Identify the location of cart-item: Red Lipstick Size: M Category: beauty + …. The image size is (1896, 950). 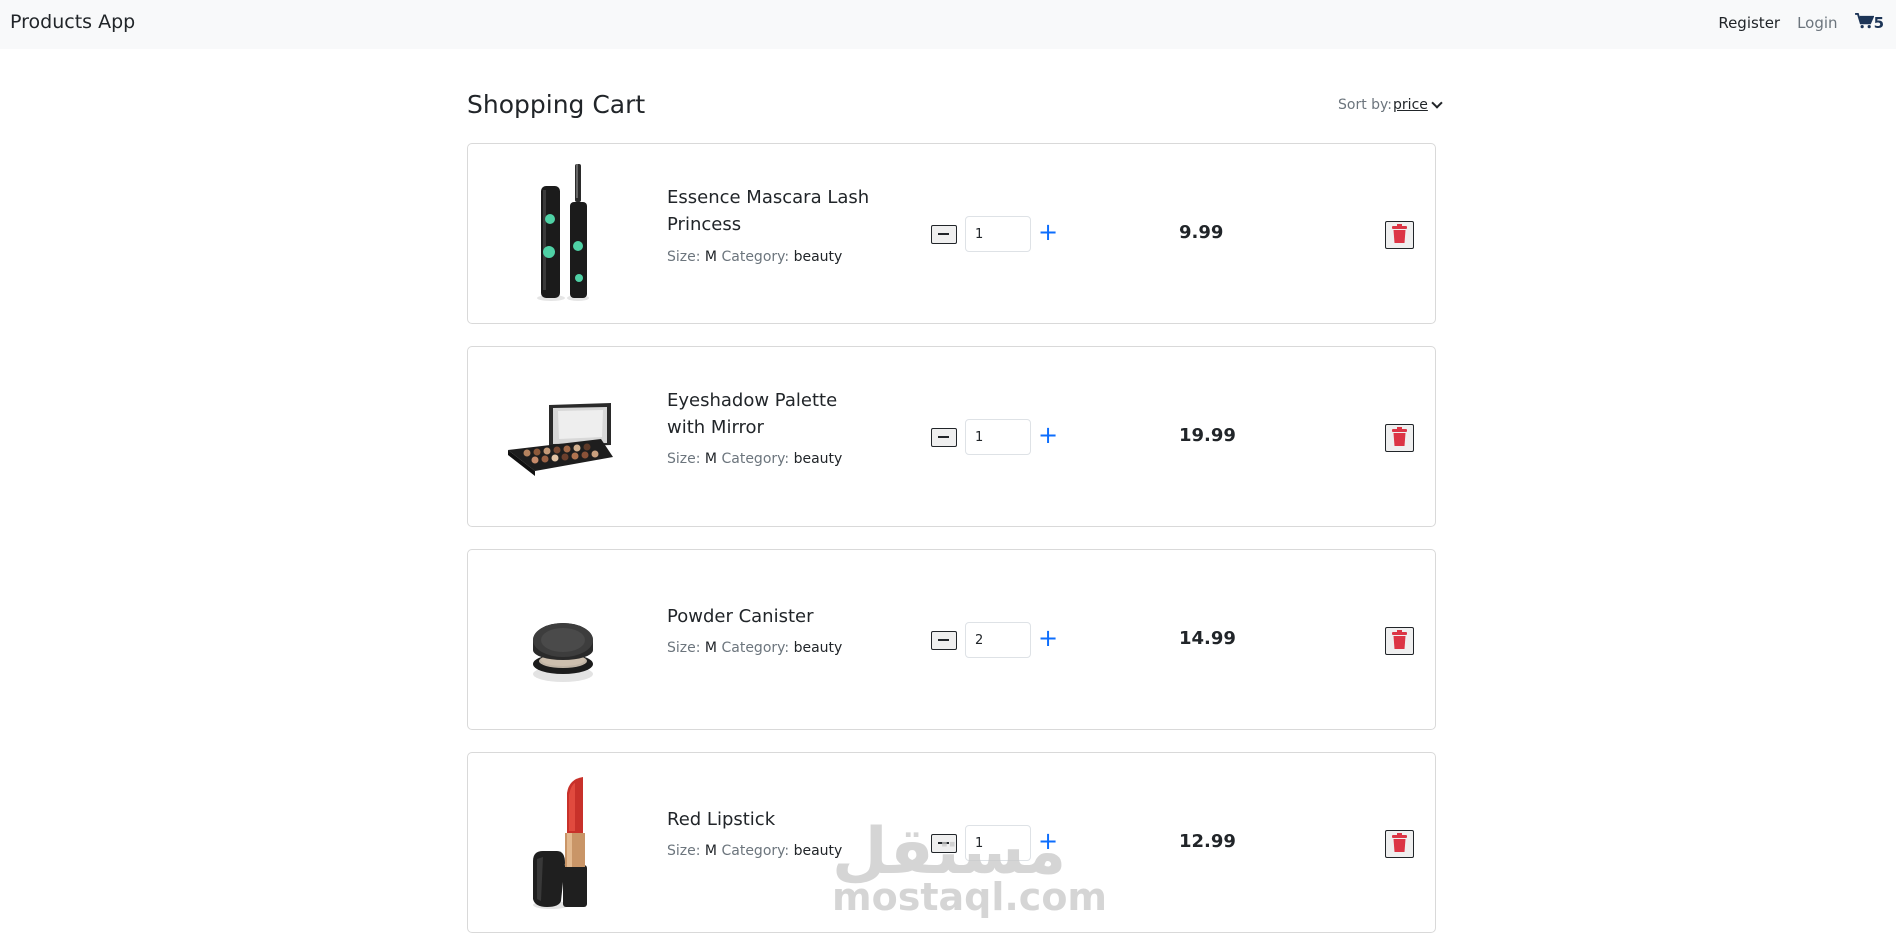
(951, 842).